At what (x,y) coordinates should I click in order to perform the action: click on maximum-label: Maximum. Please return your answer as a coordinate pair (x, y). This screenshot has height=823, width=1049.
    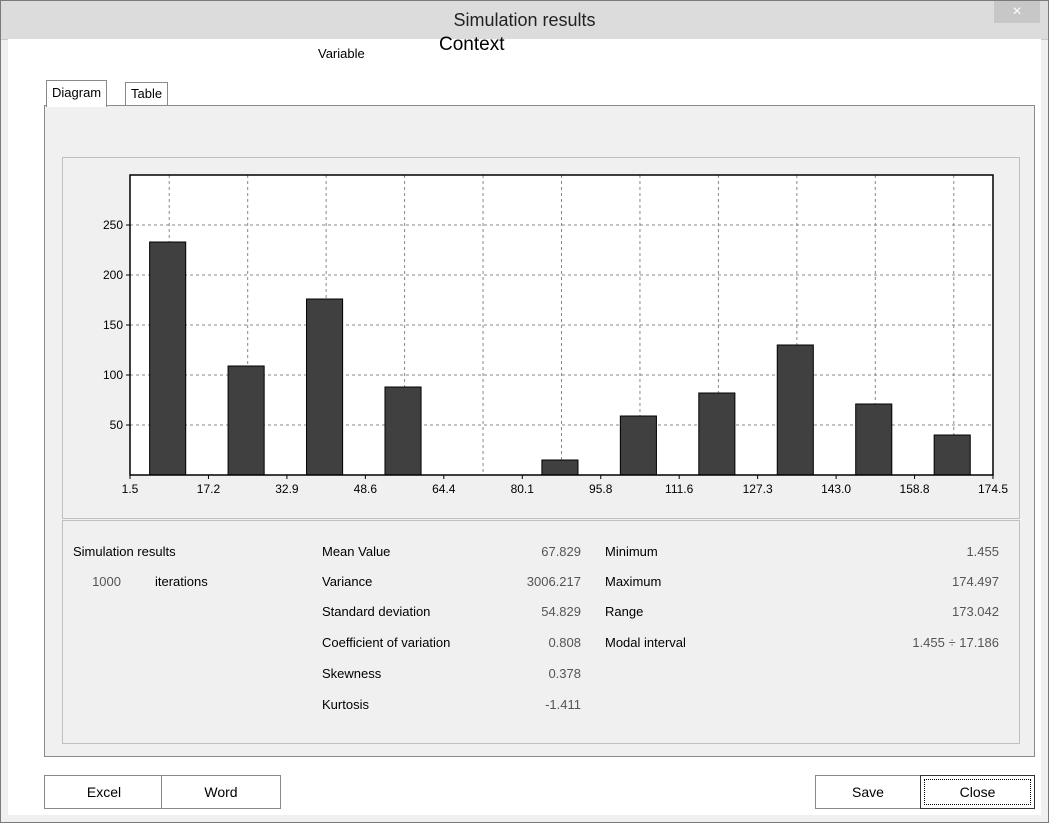
    Looking at the image, I should click on (633, 581).